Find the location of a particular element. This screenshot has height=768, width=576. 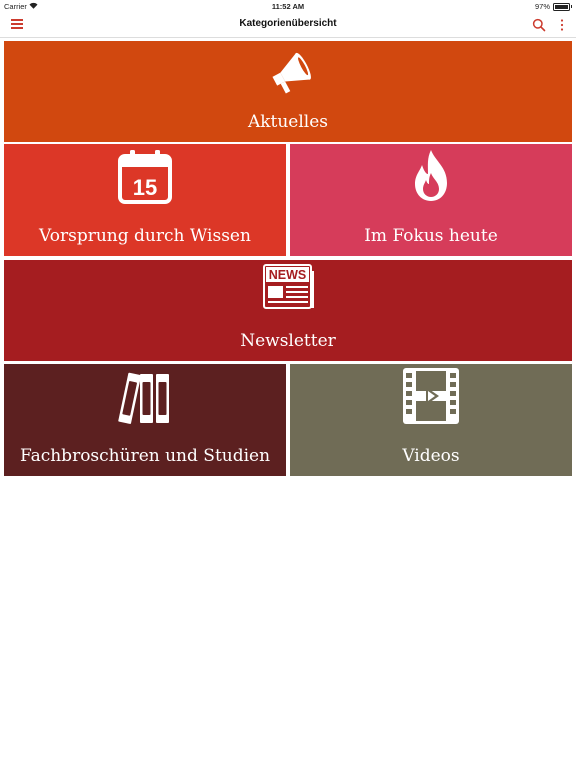

tile-label: Vorsprung durch Wissen is located at coordinates (145, 236).